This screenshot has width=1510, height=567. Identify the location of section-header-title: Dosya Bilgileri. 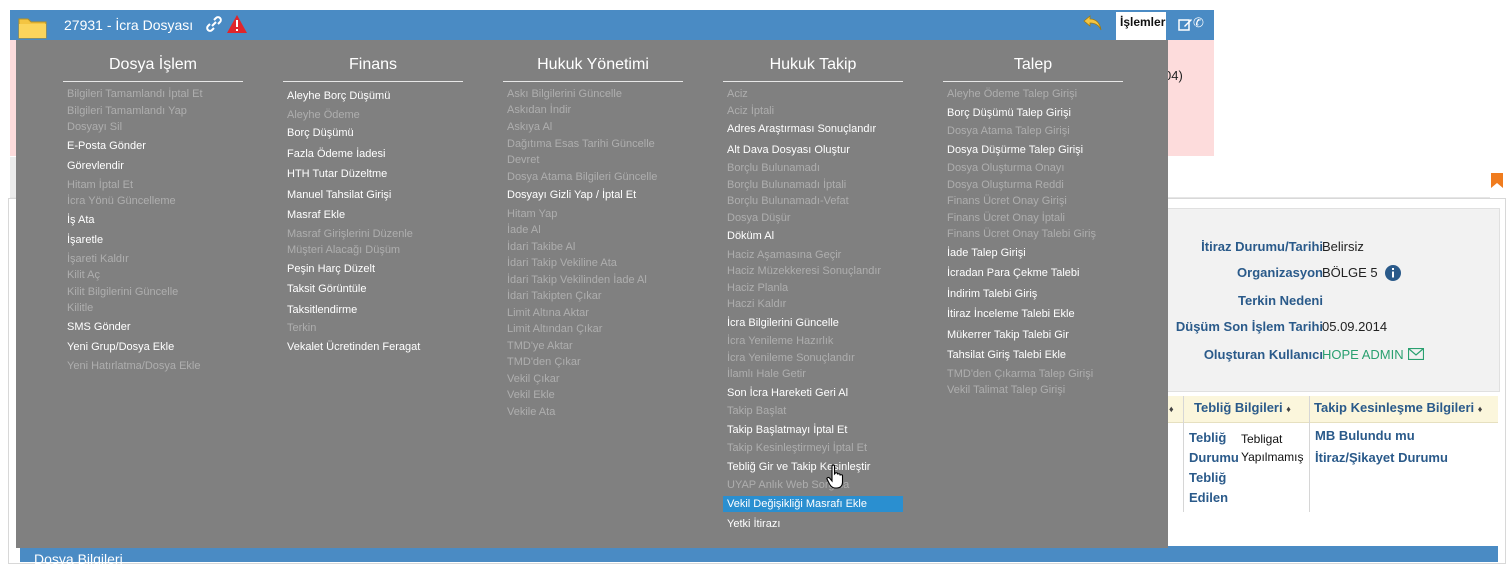
(78, 559).